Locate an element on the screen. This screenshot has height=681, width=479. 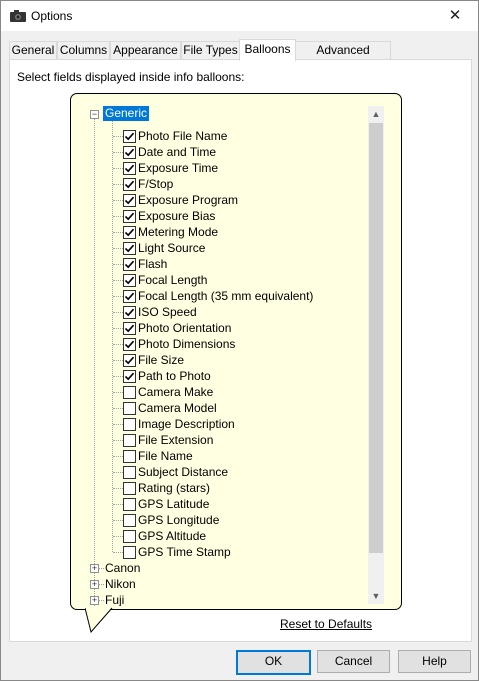
field-item-label: Exposure Bias is located at coordinates (176, 216).